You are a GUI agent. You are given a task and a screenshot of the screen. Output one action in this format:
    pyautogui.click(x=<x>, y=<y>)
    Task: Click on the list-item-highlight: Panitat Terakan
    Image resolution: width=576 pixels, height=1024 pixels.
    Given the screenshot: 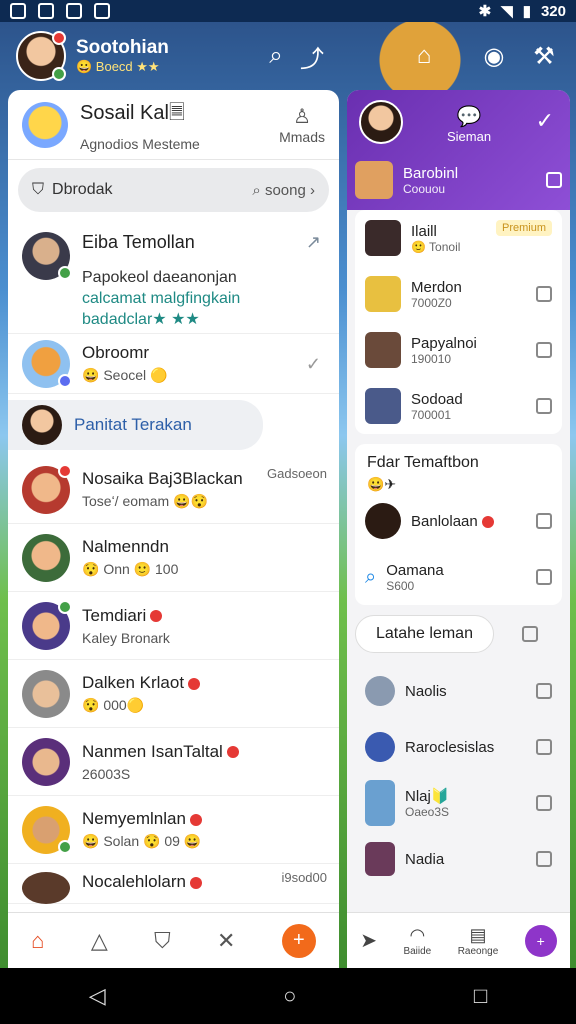 What is the action you would take?
    pyautogui.click(x=135, y=425)
    